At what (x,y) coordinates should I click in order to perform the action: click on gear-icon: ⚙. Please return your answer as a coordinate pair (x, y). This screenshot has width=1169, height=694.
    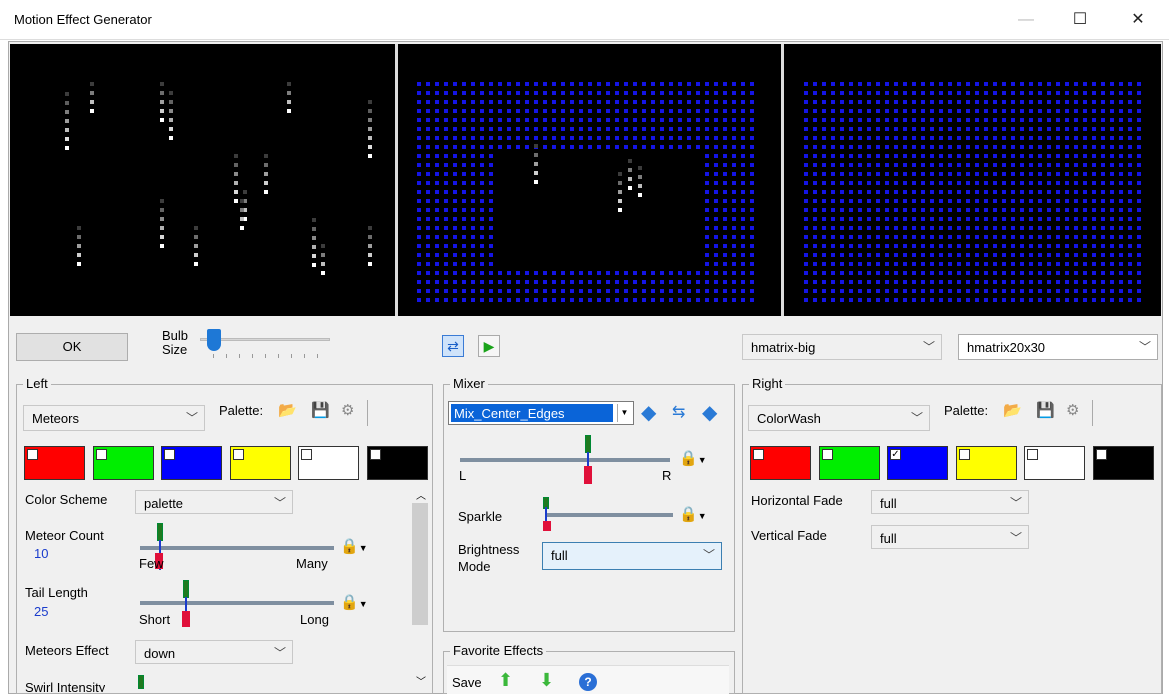
    Looking at the image, I should click on (347, 411).